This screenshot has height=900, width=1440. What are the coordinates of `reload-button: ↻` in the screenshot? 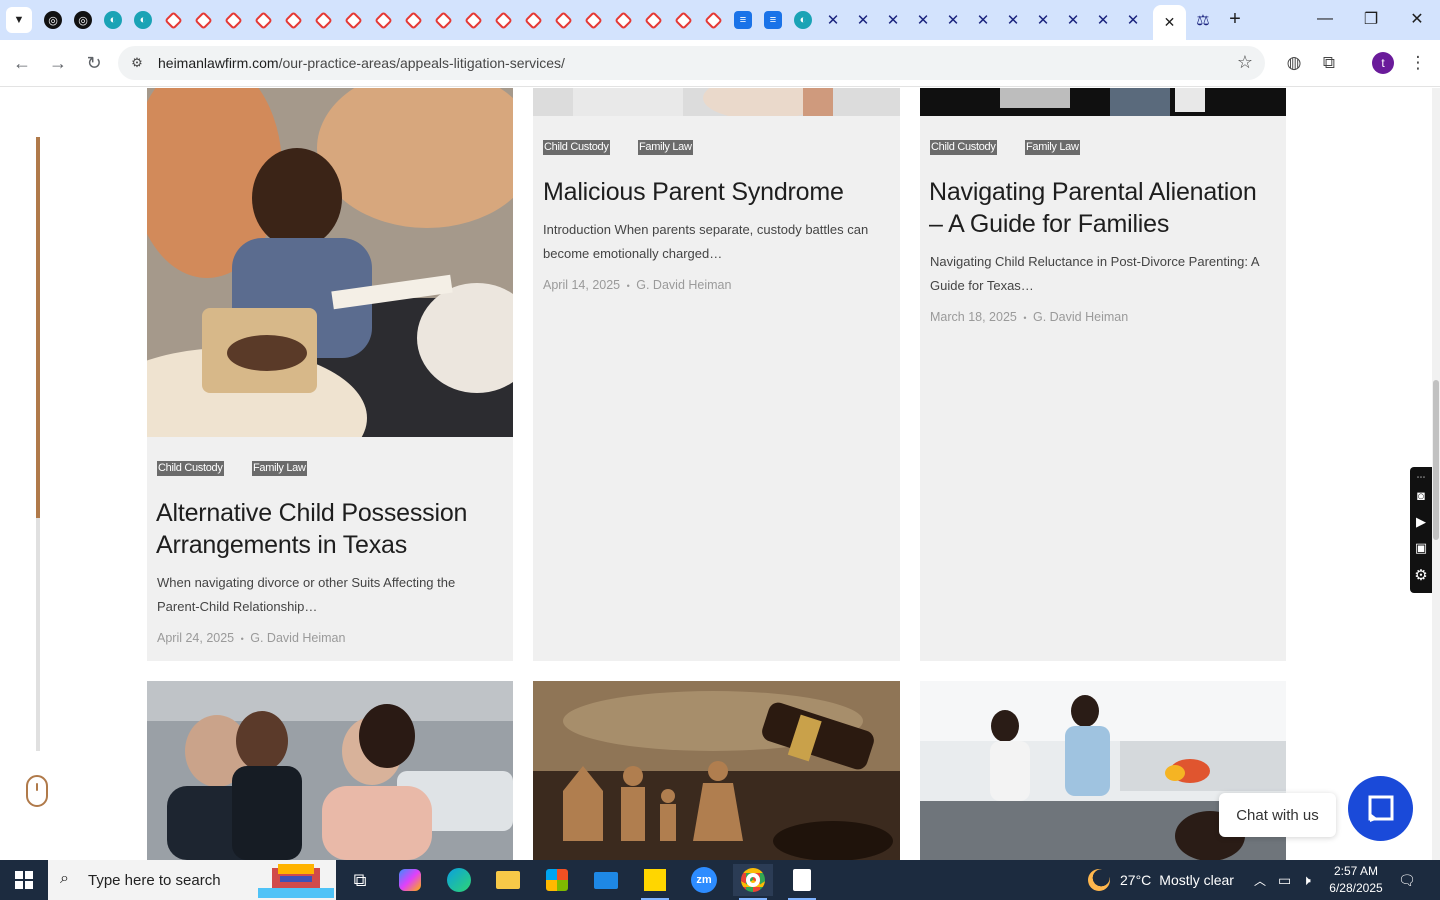 It's located at (94, 63).